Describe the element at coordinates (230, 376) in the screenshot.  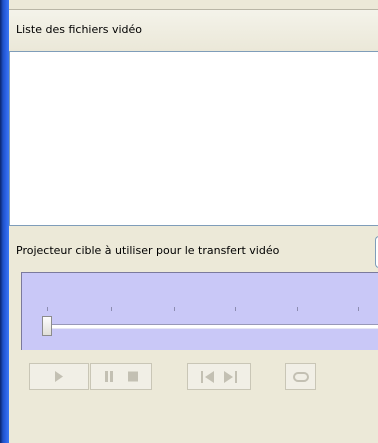
I see `next-icon` at that location.